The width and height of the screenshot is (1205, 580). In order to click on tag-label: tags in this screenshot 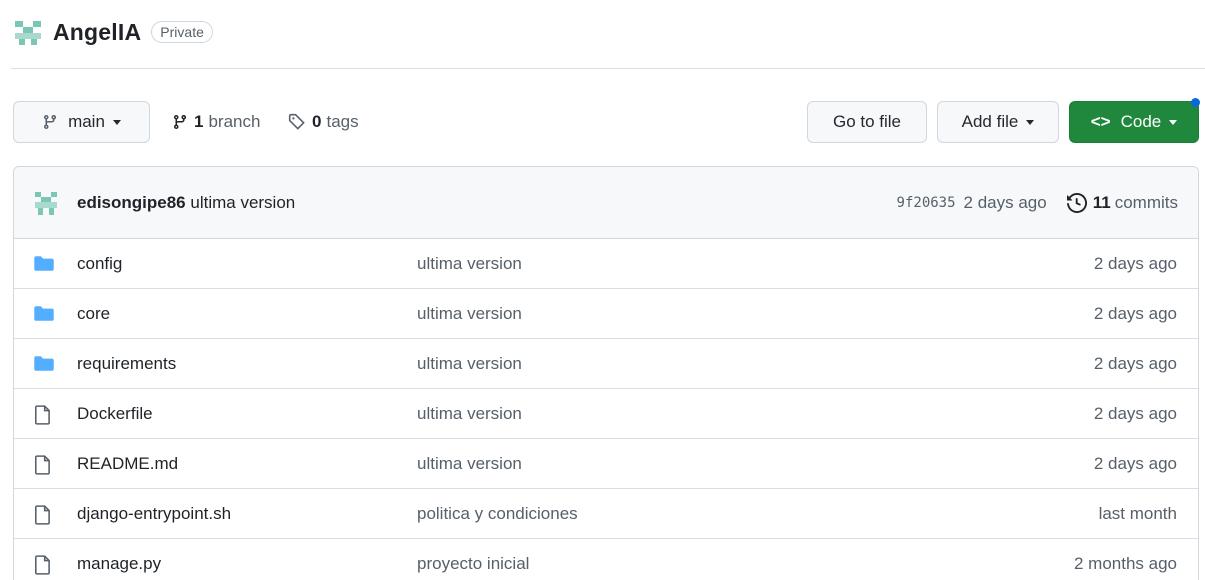, I will do `click(342, 121)`.